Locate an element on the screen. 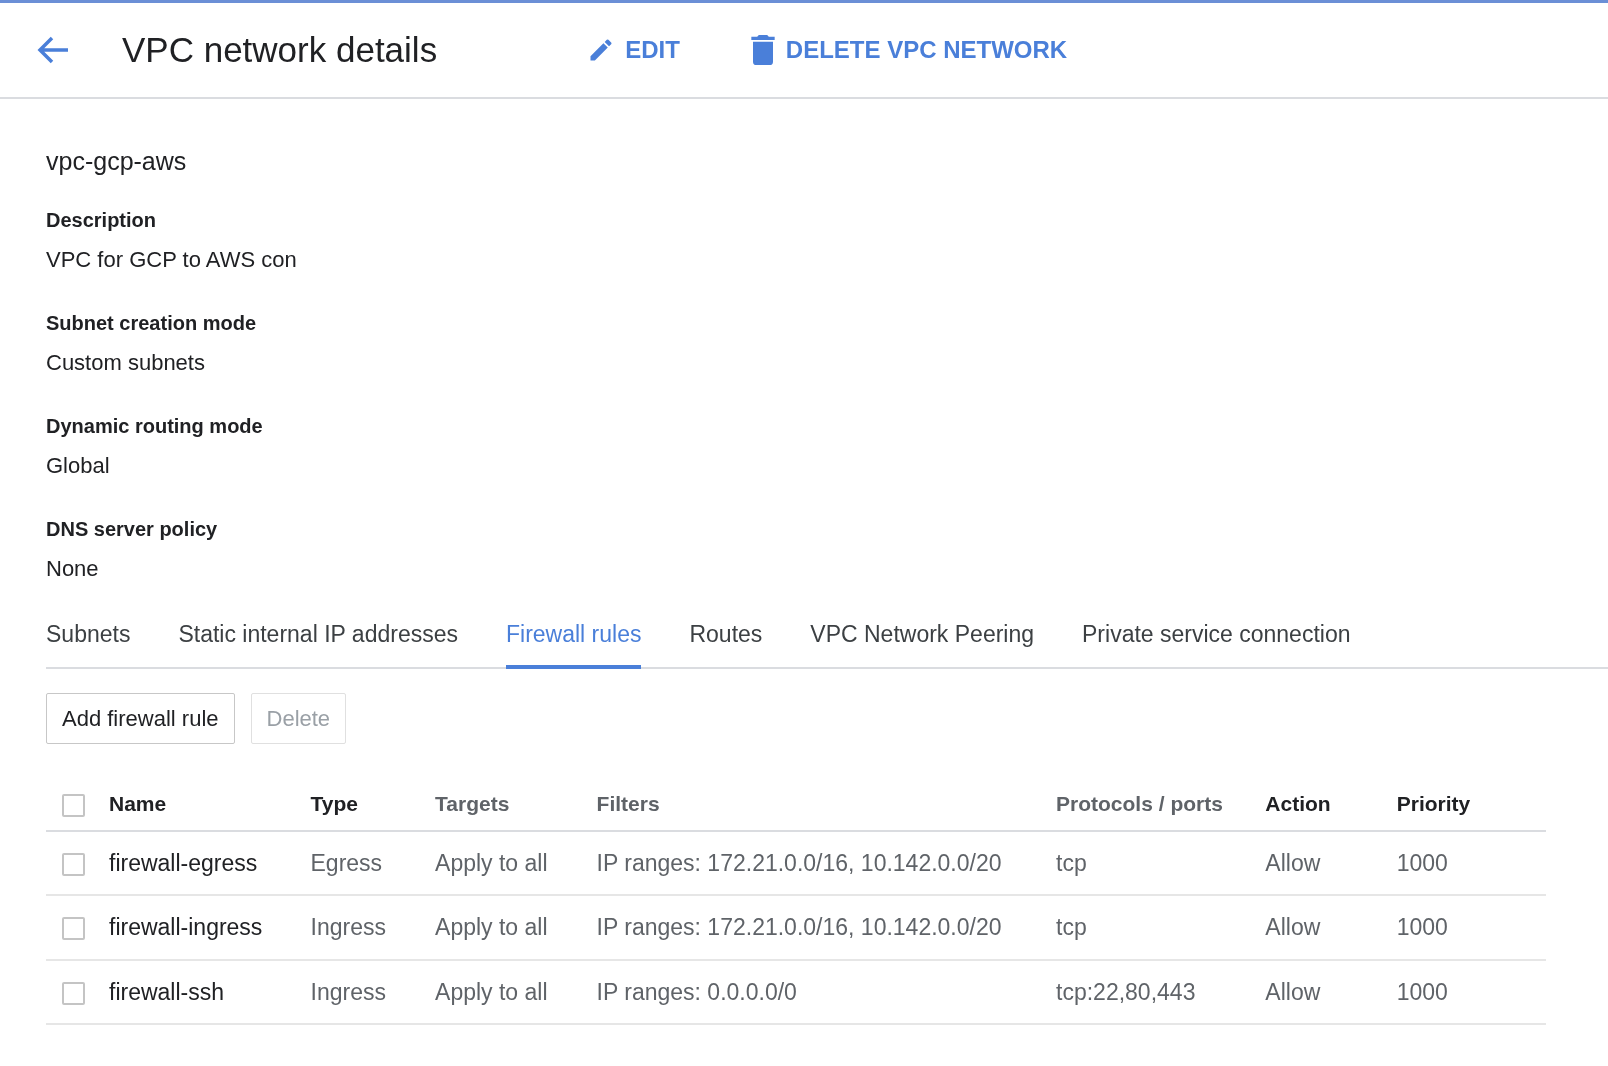 The image size is (1608, 1066). column-header: Protocols / ports is located at coordinates (1139, 803).